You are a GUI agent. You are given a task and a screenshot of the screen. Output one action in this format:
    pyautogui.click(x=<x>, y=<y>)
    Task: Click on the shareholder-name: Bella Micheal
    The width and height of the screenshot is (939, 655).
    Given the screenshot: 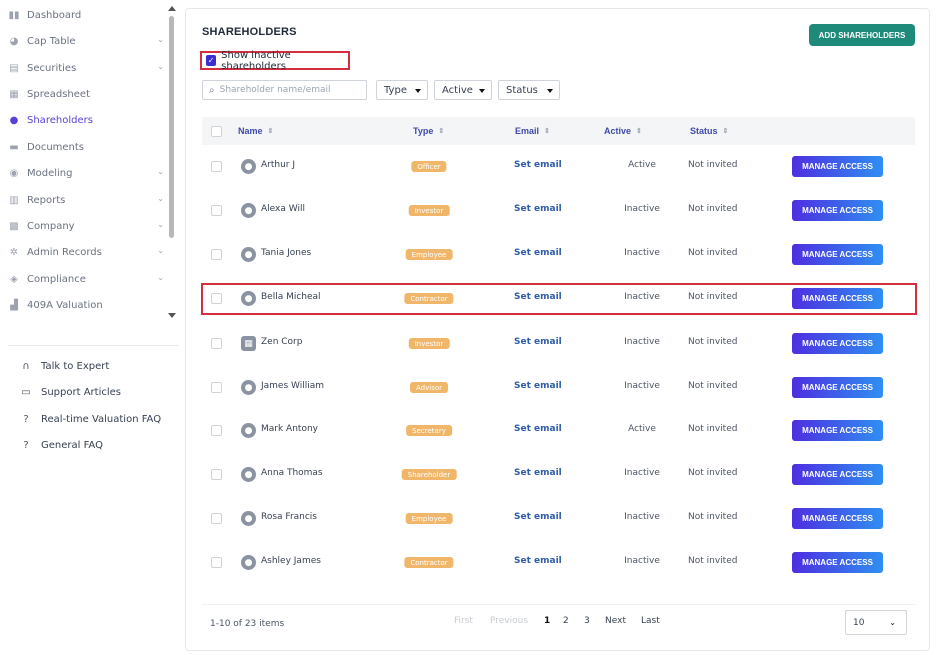 What is the action you would take?
    pyautogui.click(x=291, y=297)
    